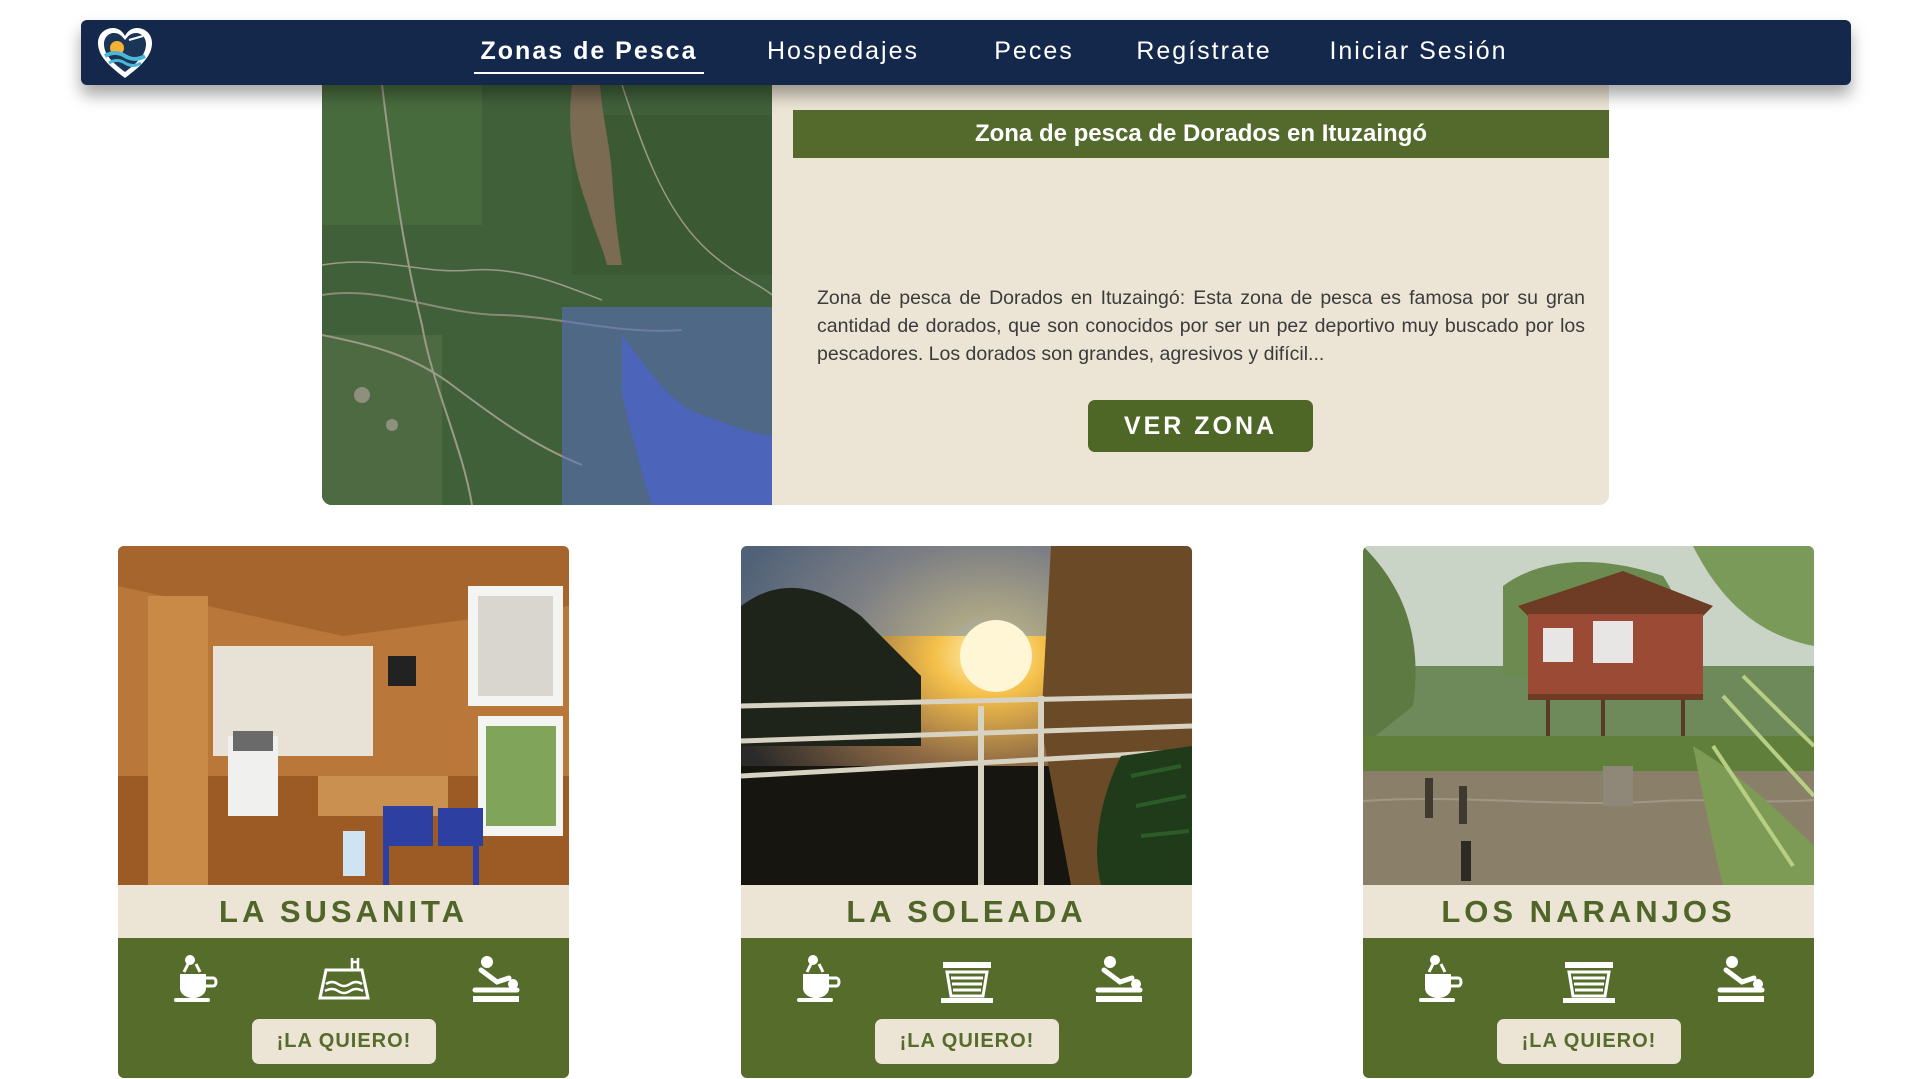 This screenshot has width=1919, height=1079. Describe the element at coordinates (843, 55) in the screenshot. I see `nav-hospedajes: Hospedajes` at that location.